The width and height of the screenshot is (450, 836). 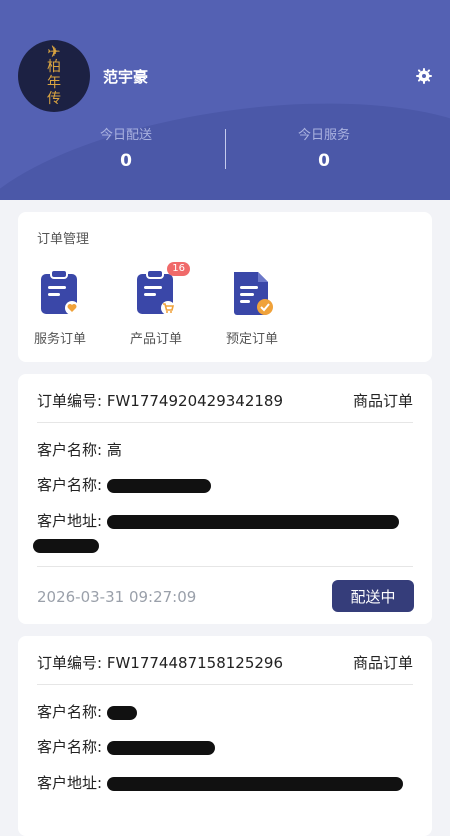 I want to click on order-number: FW1774487158125296, so click(x=194, y=663).